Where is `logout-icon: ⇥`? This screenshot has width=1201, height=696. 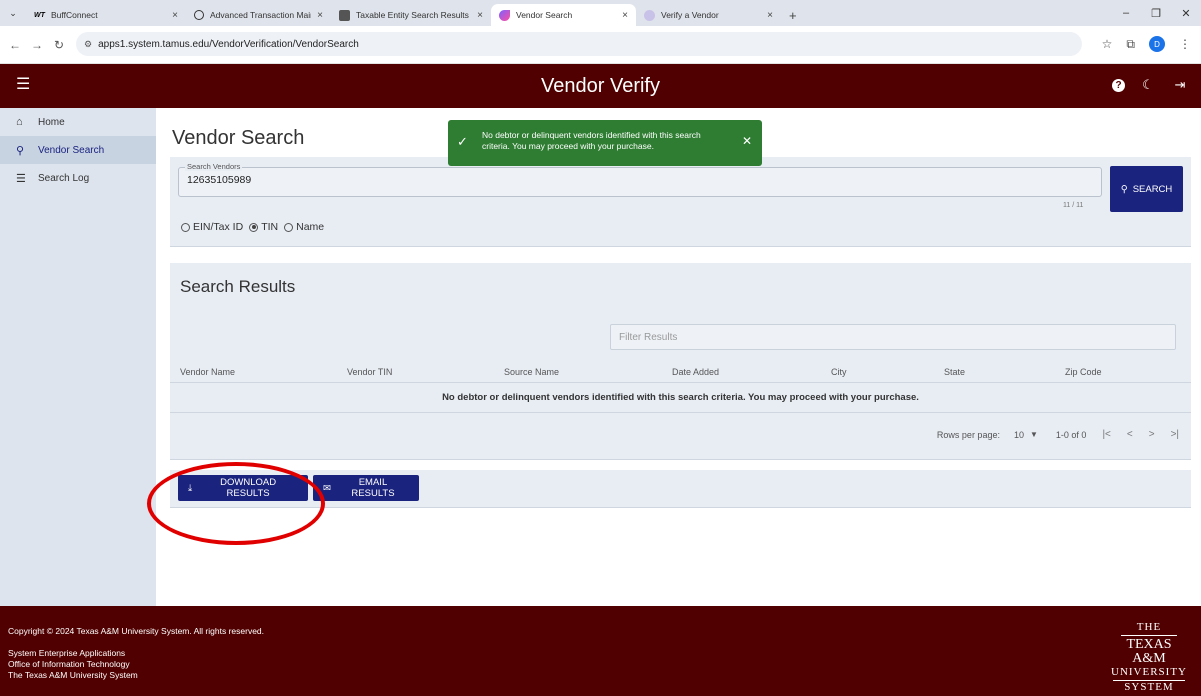 logout-icon: ⇥ is located at coordinates (1180, 85).